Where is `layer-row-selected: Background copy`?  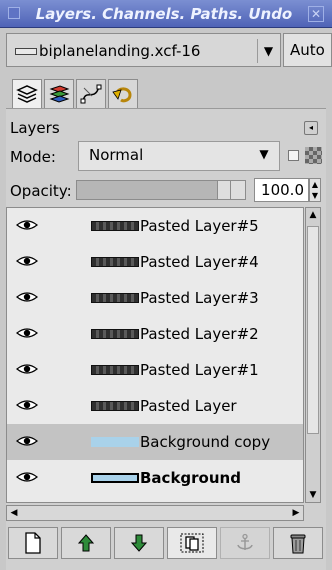 layer-row-selected: Background copy is located at coordinates (155, 442).